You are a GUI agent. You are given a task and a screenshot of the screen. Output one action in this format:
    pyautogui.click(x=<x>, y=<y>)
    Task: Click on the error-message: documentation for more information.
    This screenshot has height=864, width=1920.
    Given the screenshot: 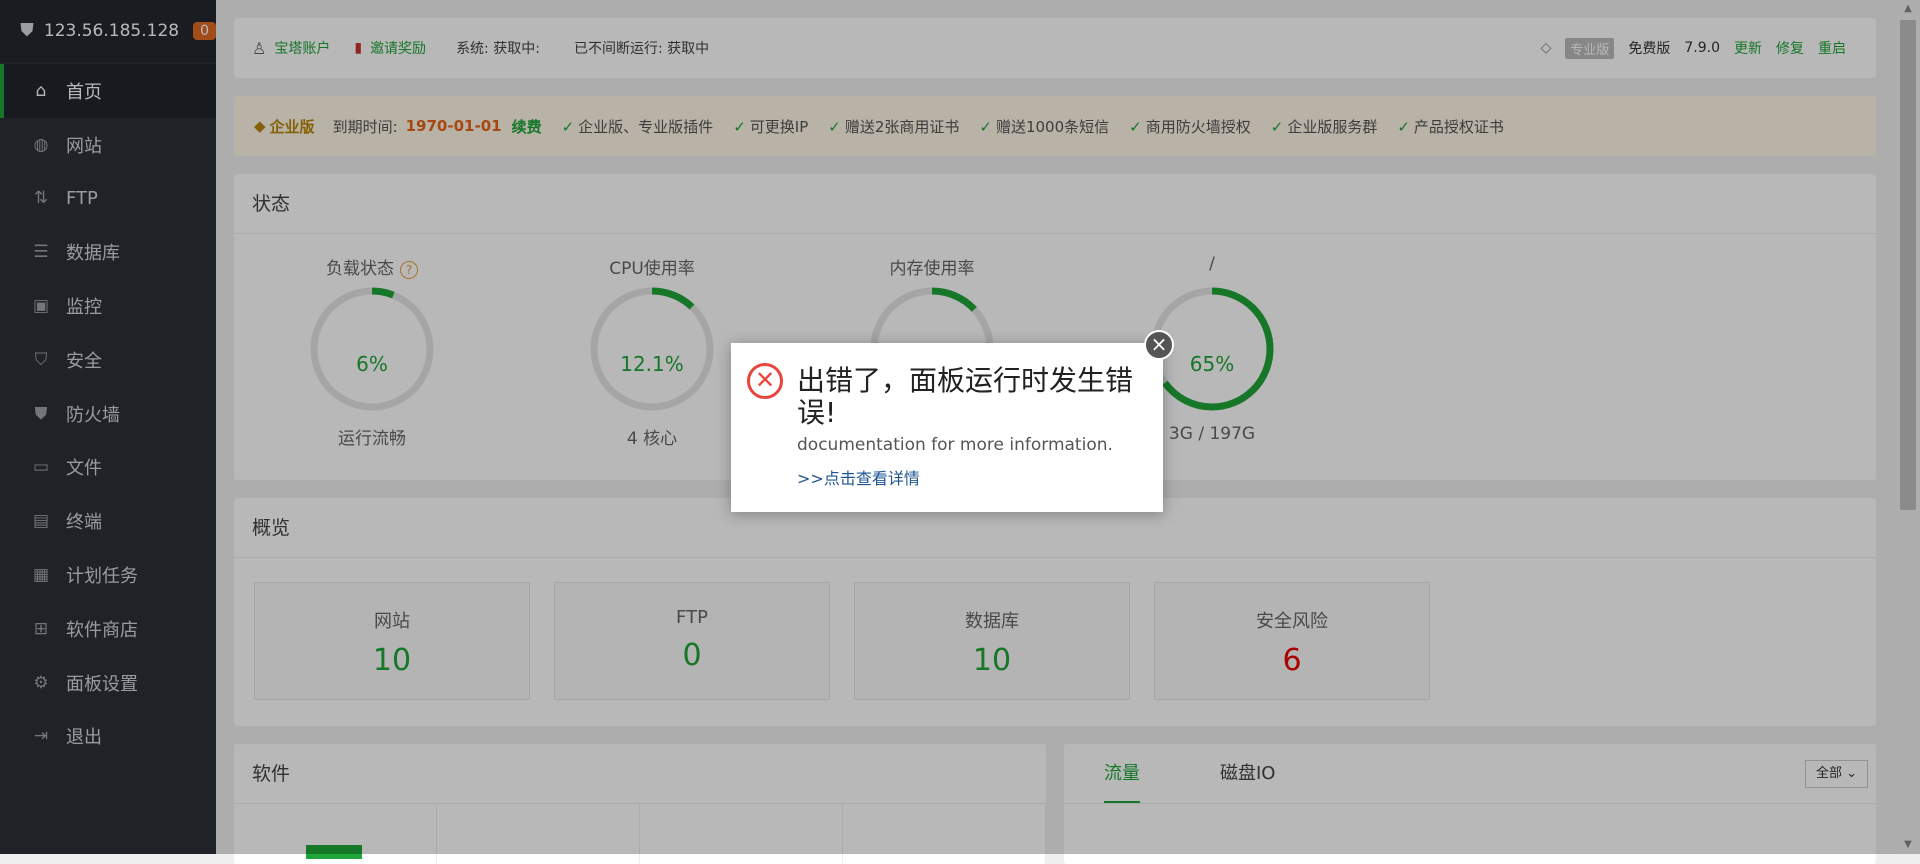 What is the action you would take?
    pyautogui.click(x=955, y=445)
    